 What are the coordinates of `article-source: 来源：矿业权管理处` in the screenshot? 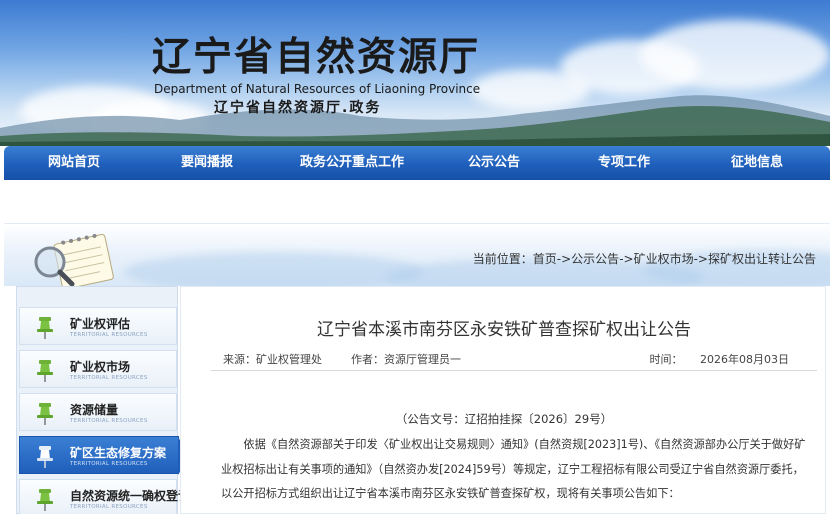 It's located at (272, 359).